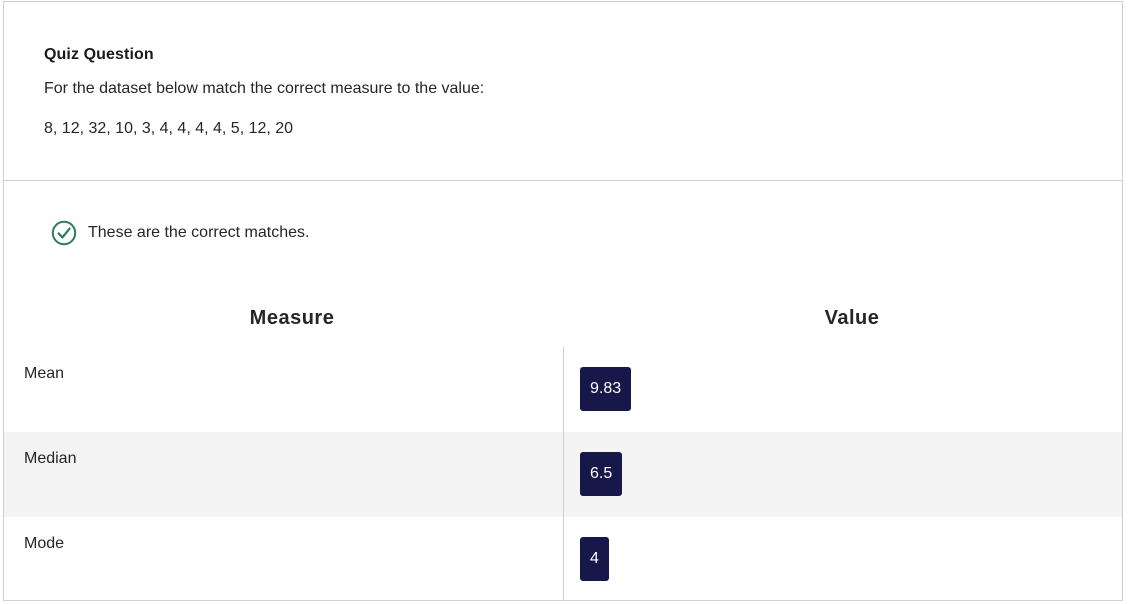 The height and width of the screenshot is (604, 1130). I want to click on value-chip: 9.83, so click(606, 389).